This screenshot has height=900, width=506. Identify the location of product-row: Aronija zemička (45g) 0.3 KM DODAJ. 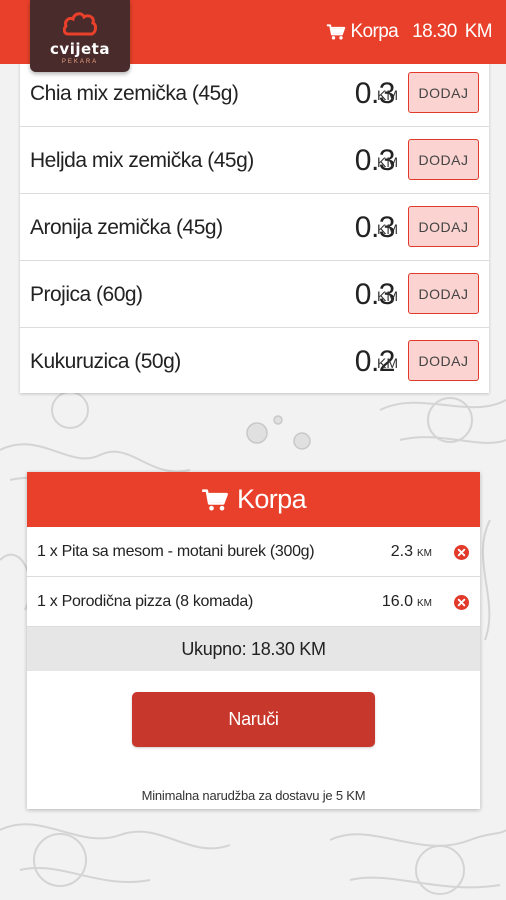
(254, 227).